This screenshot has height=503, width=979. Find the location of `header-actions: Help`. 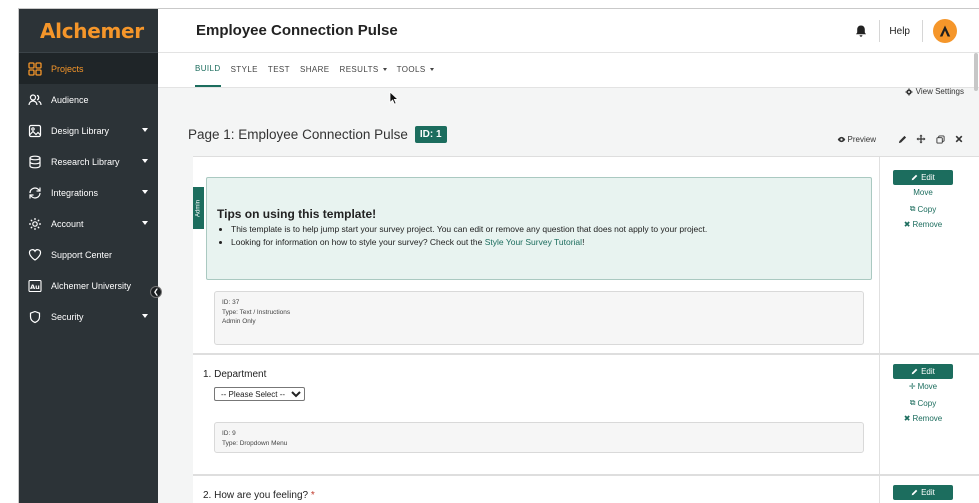

header-actions: Help is located at coordinates (905, 31).